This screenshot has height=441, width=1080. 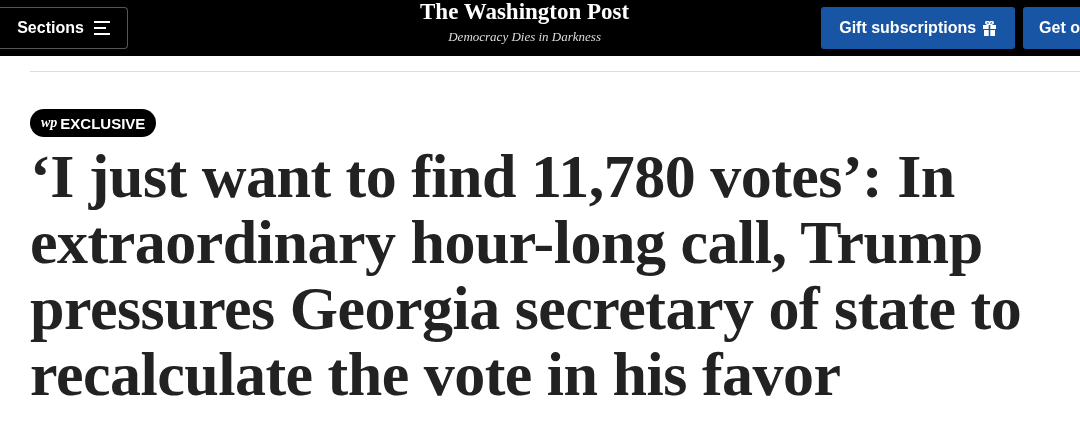 What do you see at coordinates (524, 36) in the screenshot?
I see `tagline: Democracy Dies in Darkness` at bounding box center [524, 36].